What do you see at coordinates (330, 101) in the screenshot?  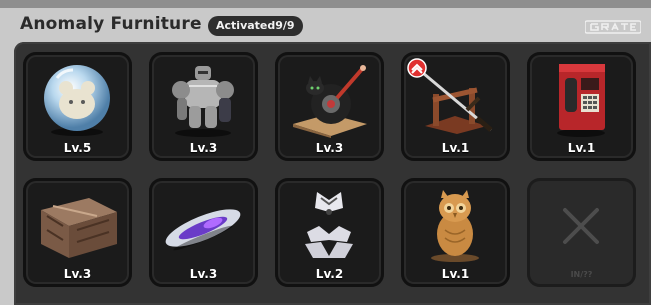 I see `tire-cat-seat-icon` at bounding box center [330, 101].